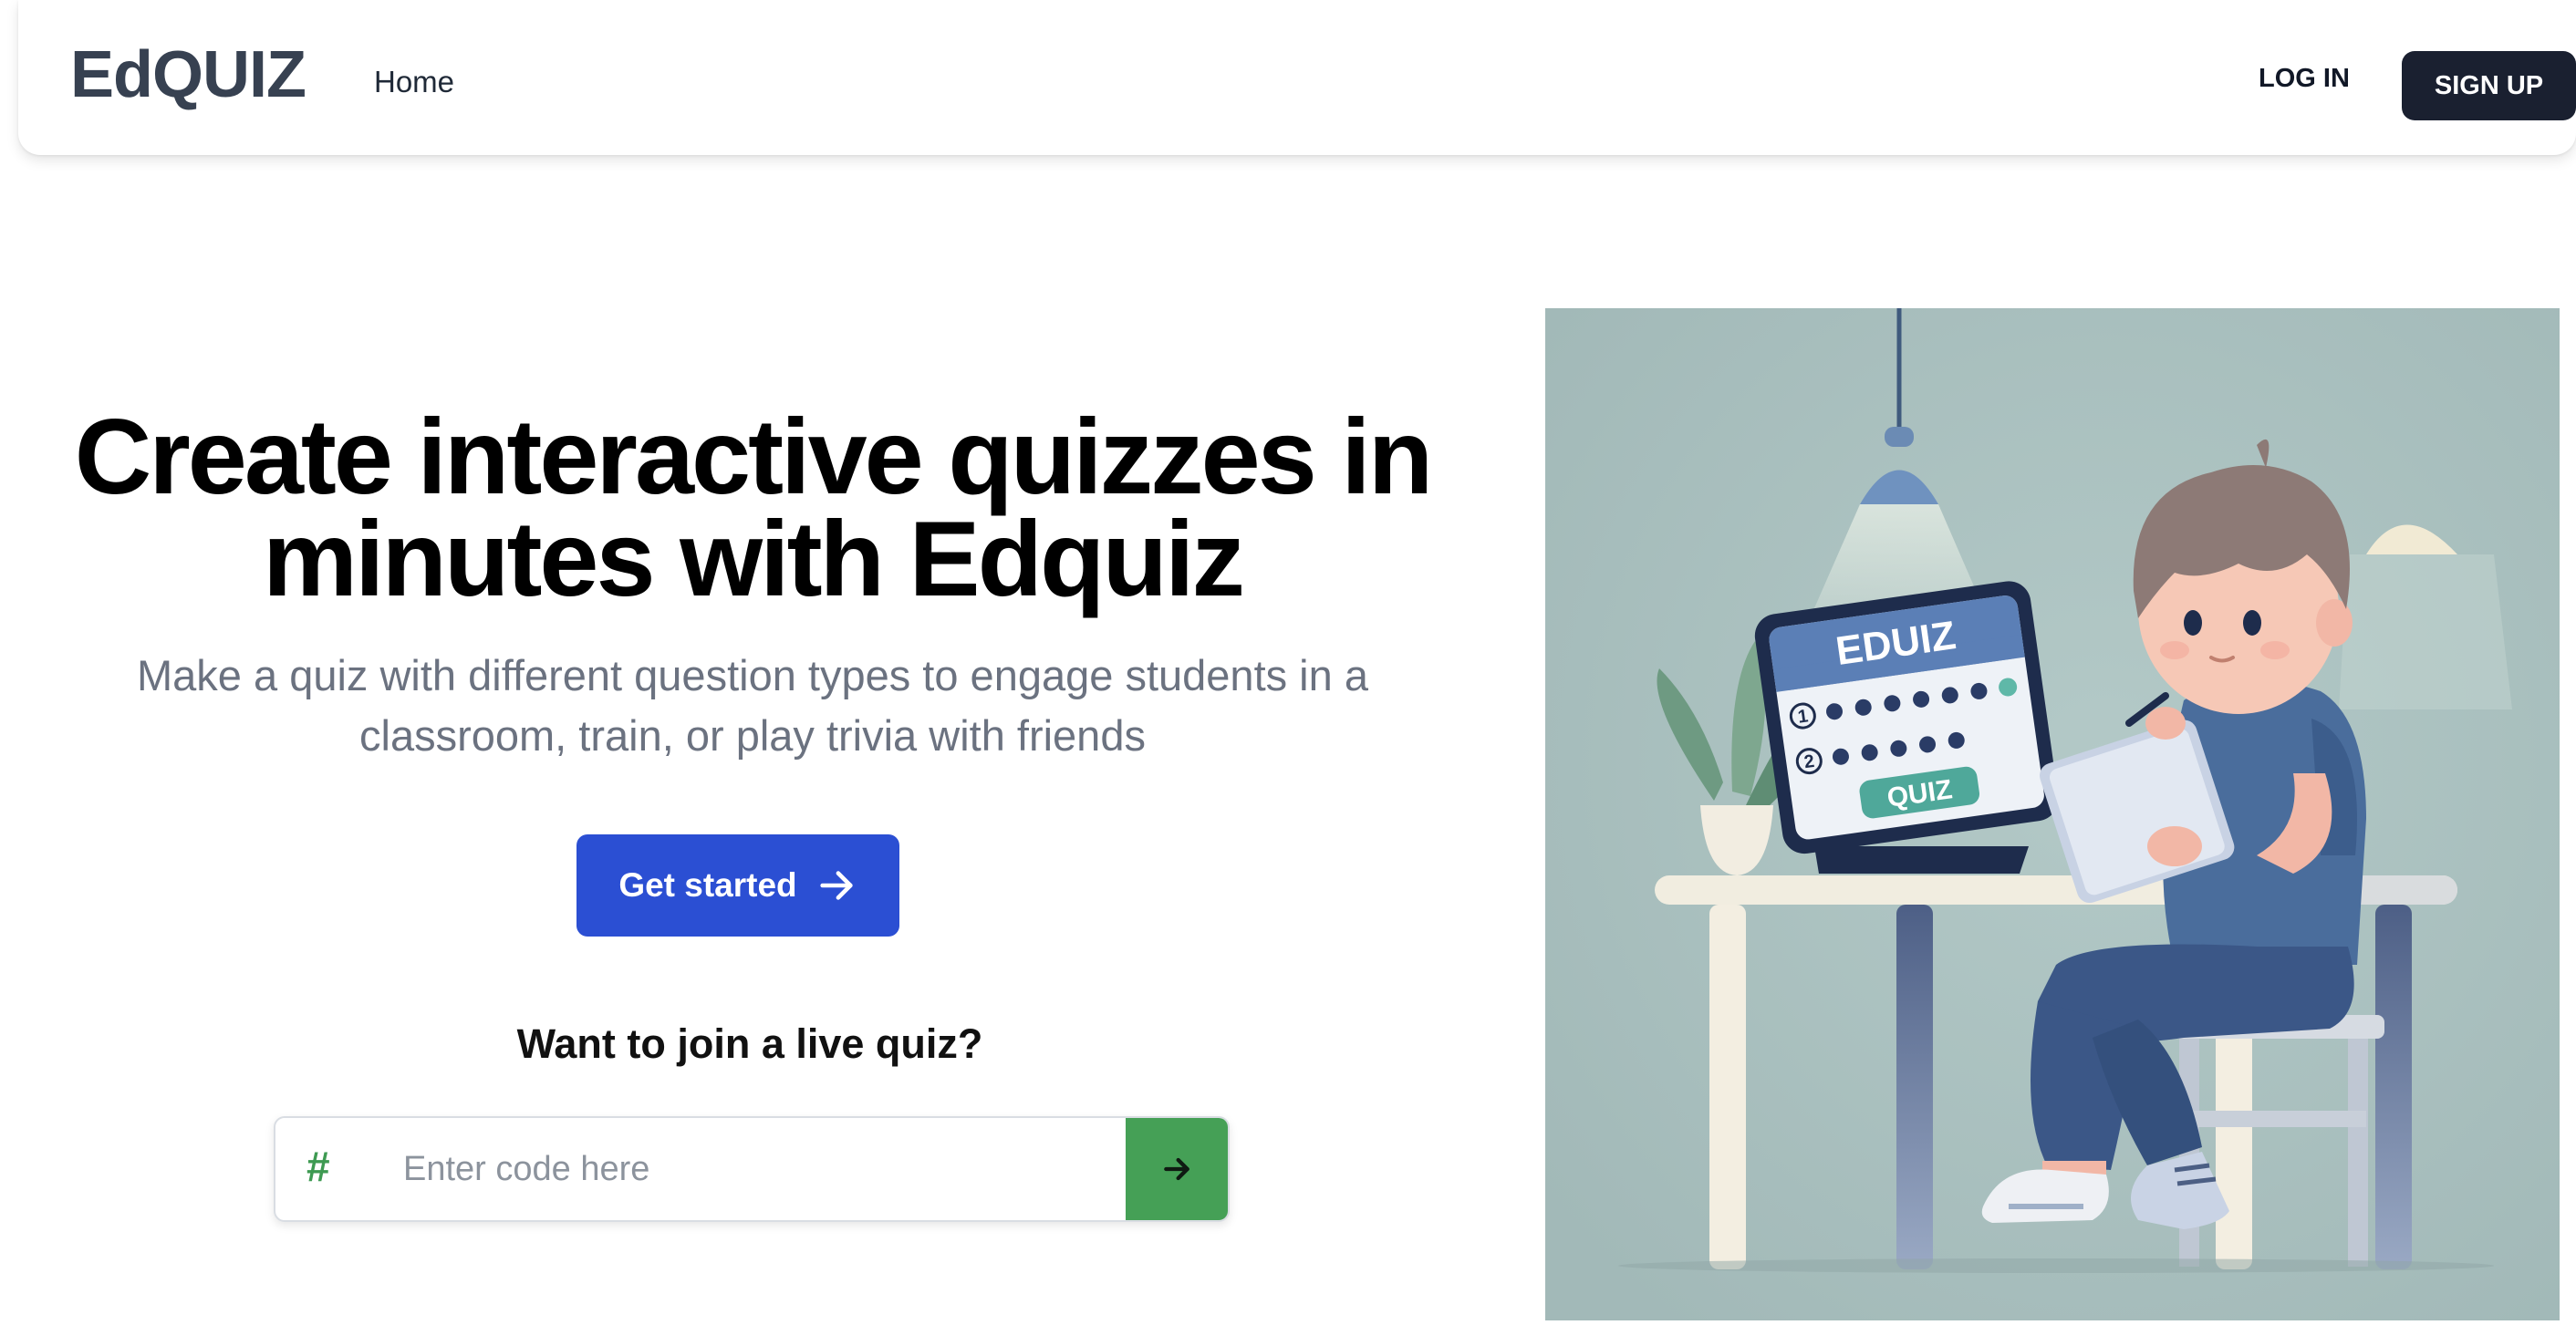 The width and height of the screenshot is (2576, 1325). What do you see at coordinates (754, 558) in the screenshot?
I see `hero-title-line-2: minutes with Edquiz` at bounding box center [754, 558].